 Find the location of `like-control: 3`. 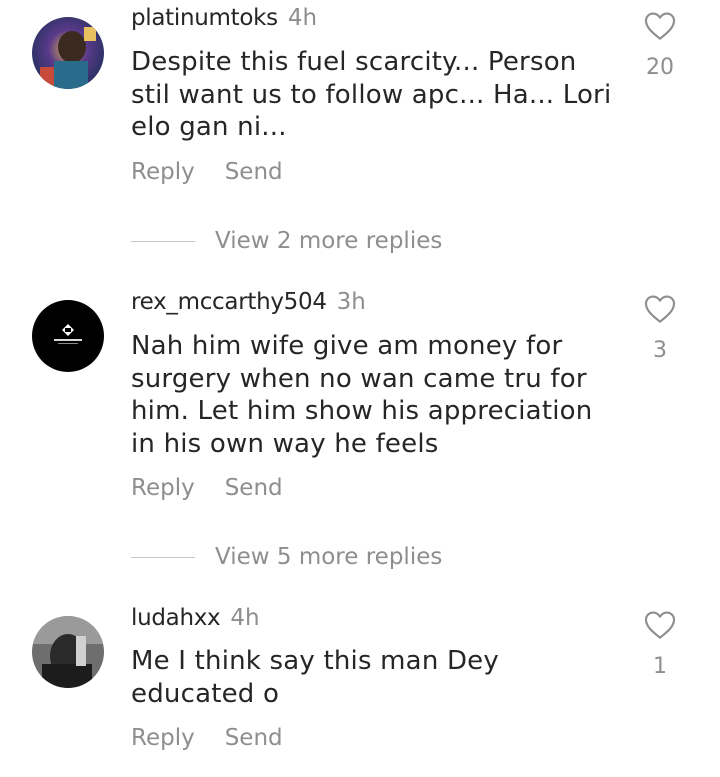

like-control: 3 is located at coordinates (660, 328).